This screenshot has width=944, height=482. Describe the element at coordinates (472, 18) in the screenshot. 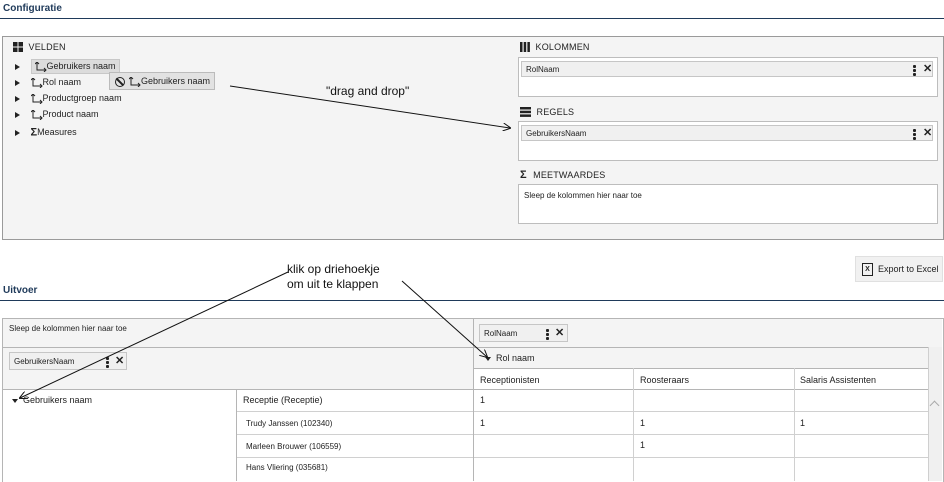

I see `configuratie-divider` at that location.